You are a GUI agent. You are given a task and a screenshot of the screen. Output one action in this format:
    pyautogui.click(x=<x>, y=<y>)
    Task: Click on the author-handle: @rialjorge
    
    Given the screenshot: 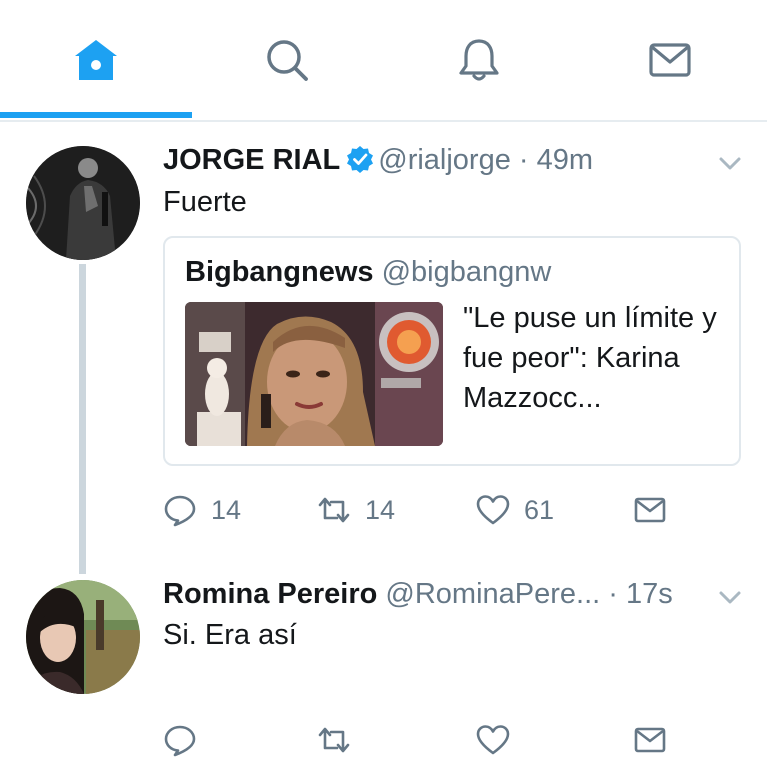 What is the action you would take?
    pyautogui.click(x=444, y=160)
    